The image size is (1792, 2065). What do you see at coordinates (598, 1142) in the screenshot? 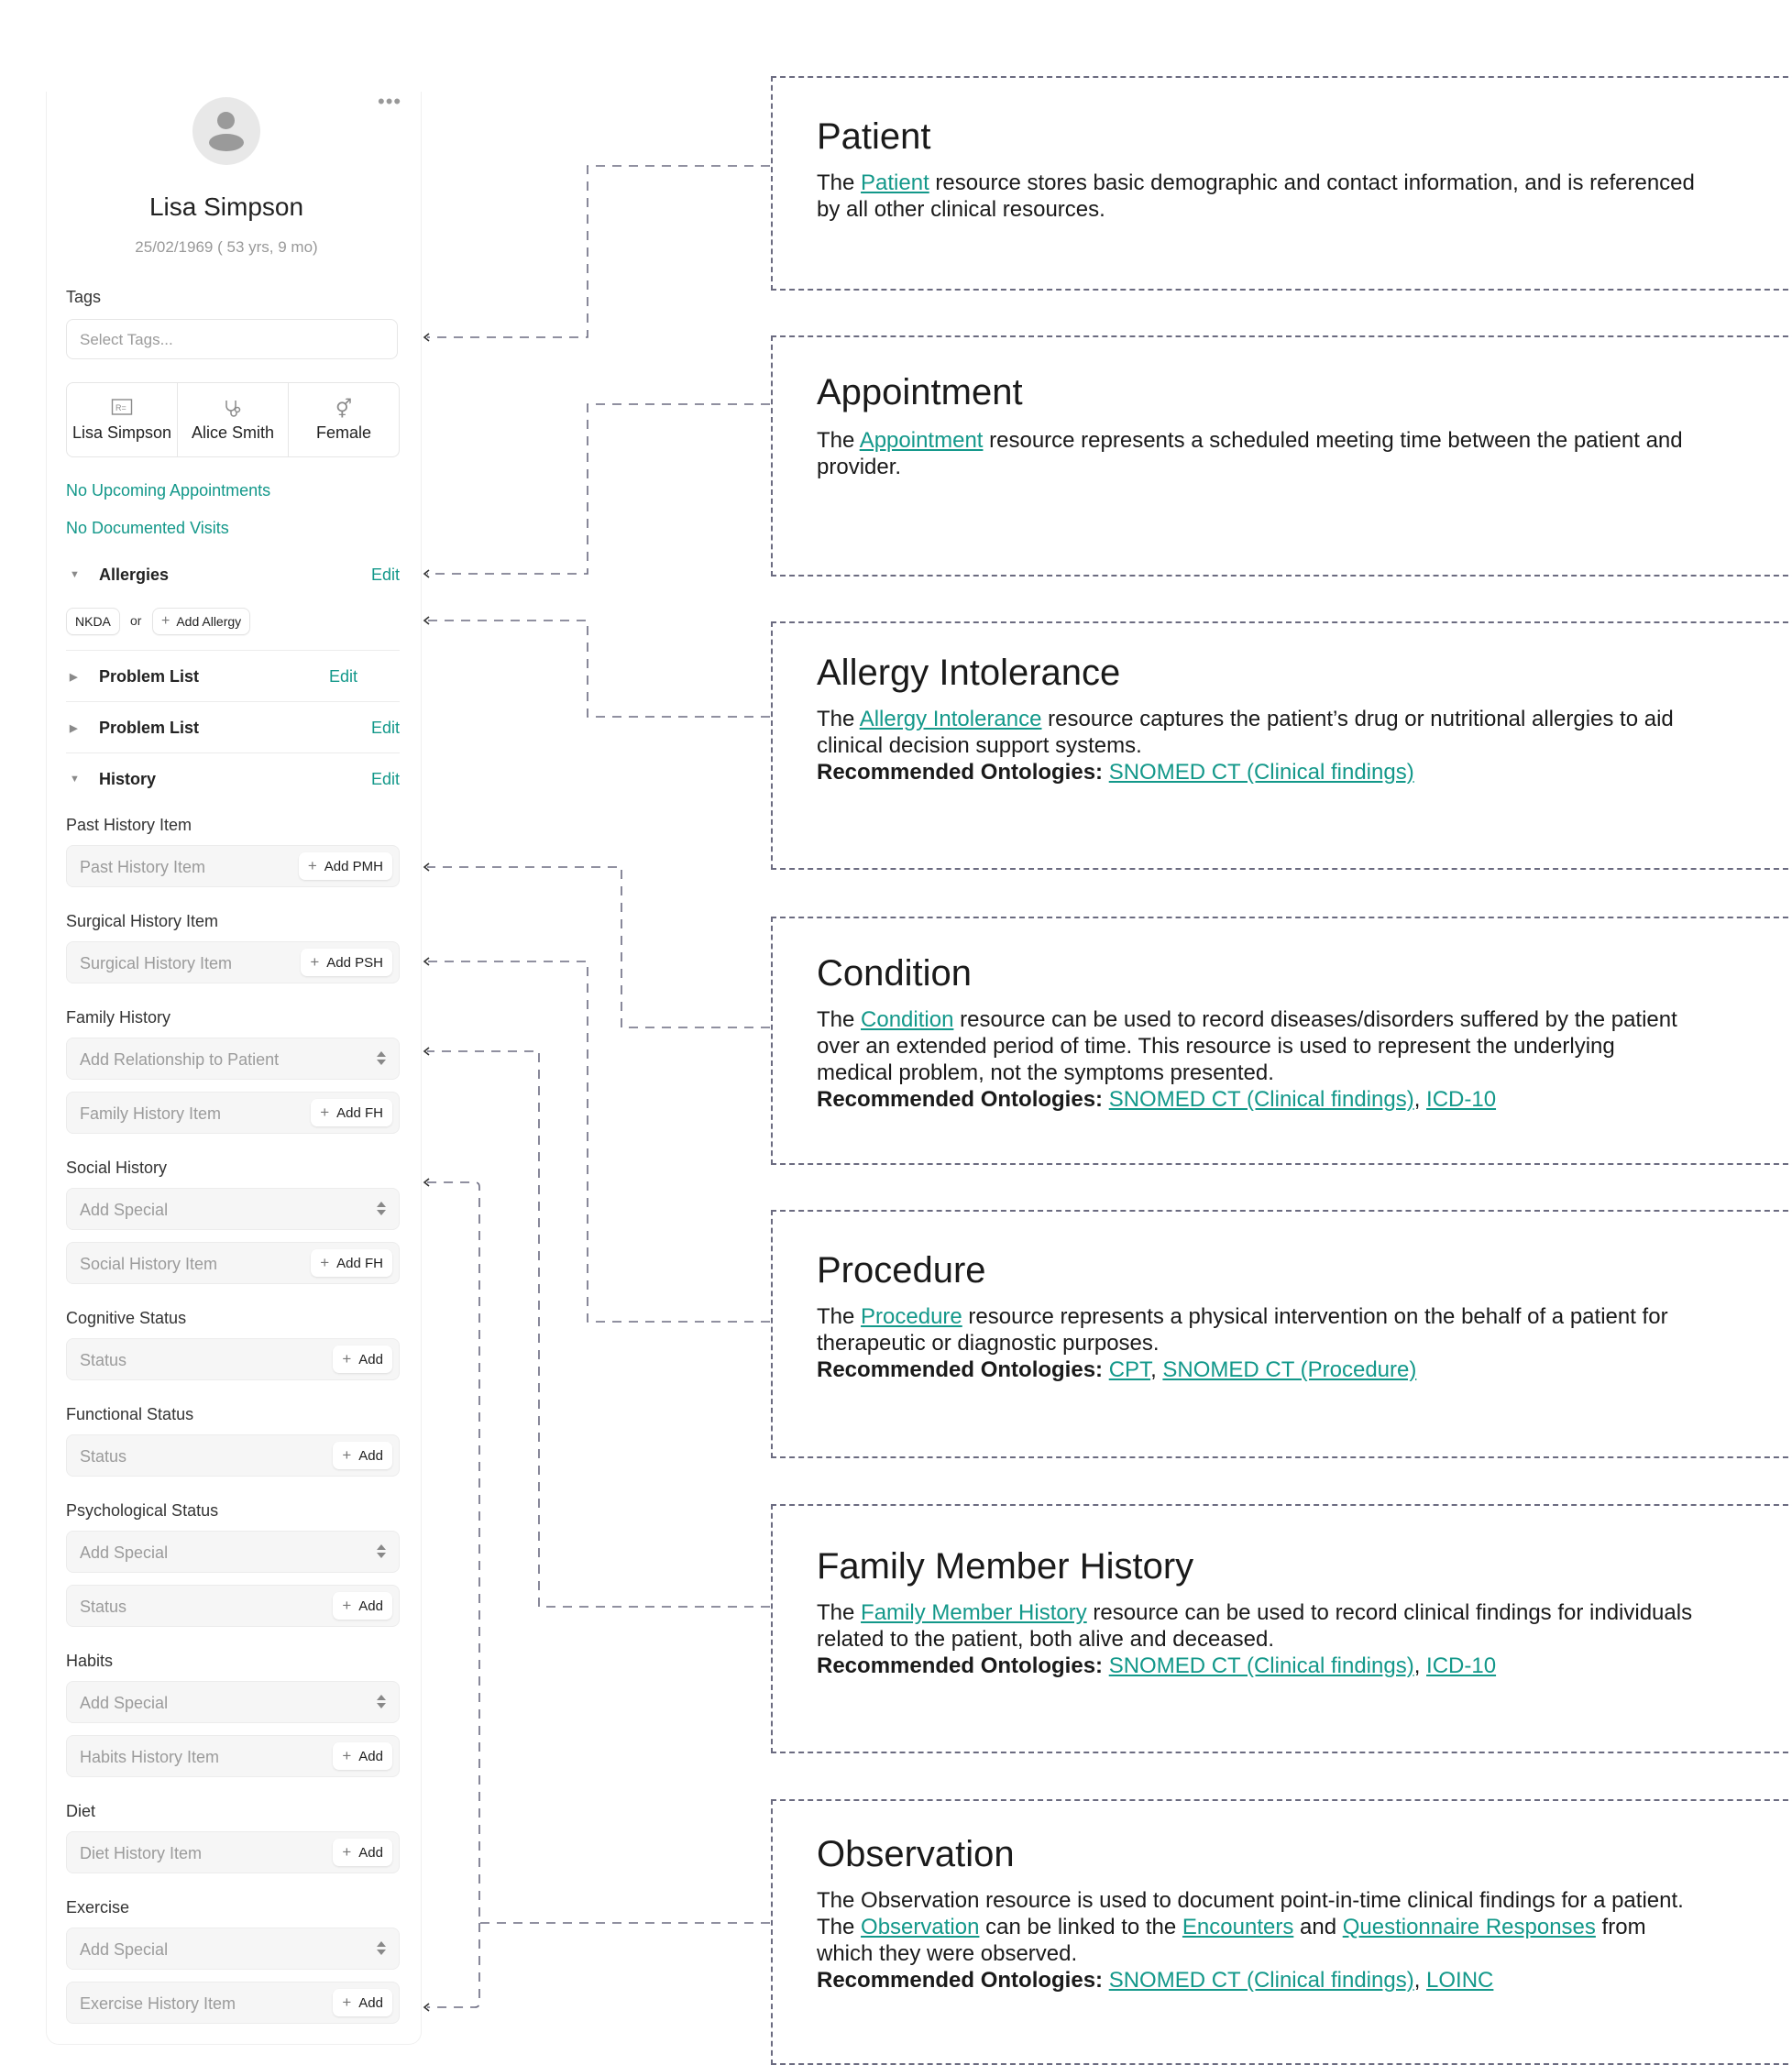
I see `connector-procedure` at bounding box center [598, 1142].